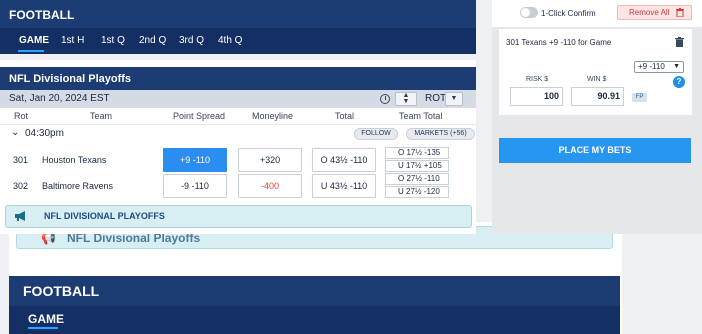  Describe the element at coordinates (20, 216) in the screenshot. I see `megaphone-icon` at that location.